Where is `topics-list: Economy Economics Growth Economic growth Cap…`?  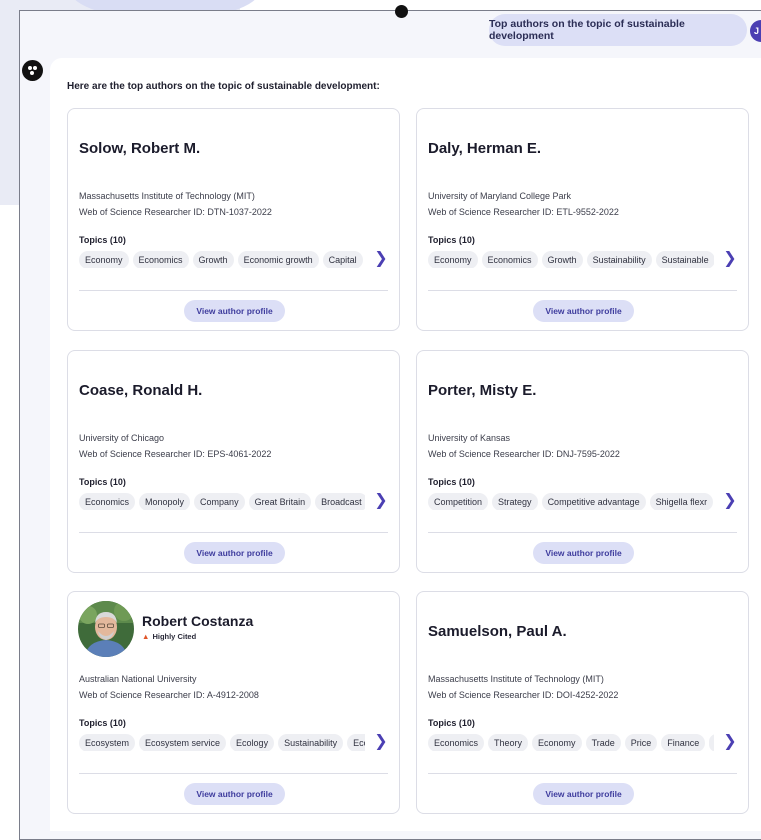
topics-list: Economy Economics Growth Economic growth Cap… is located at coordinates (222, 259).